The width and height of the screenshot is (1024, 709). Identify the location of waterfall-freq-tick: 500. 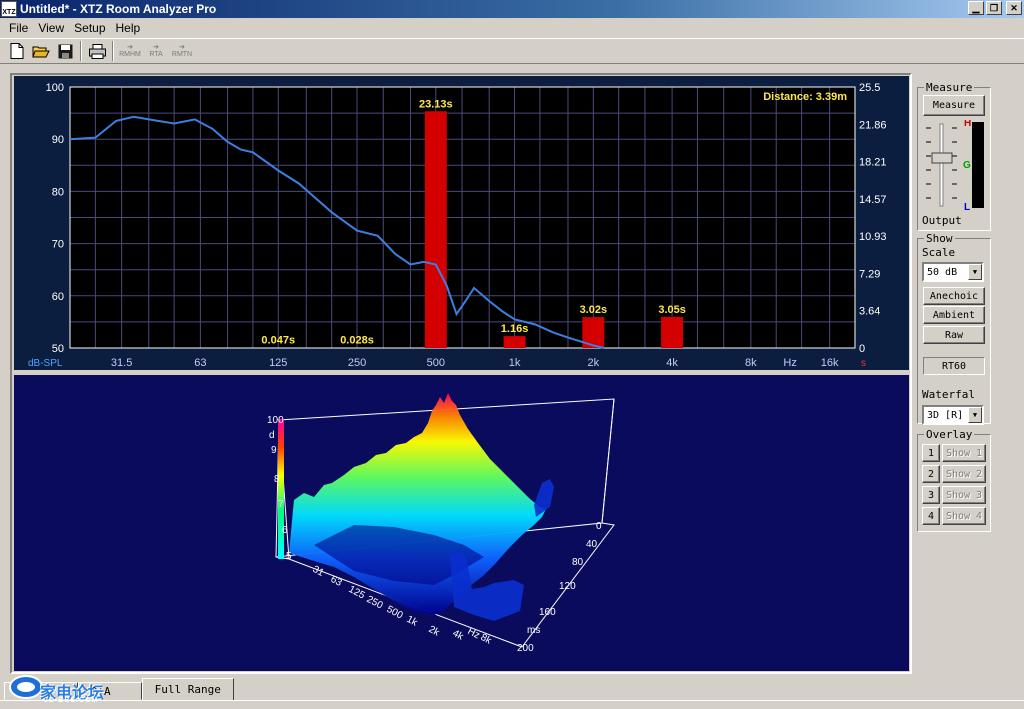
(395, 613).